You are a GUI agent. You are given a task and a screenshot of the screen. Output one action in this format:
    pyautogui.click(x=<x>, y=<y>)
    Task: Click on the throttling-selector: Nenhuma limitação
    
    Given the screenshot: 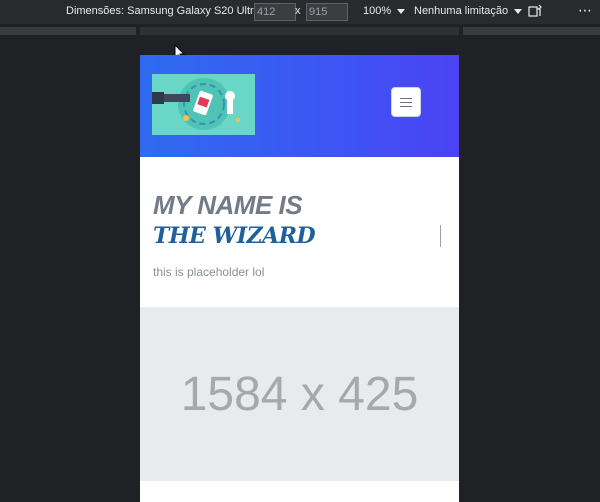 What is the action you would take?
    pyautogui.click(x=468, y=11)
    